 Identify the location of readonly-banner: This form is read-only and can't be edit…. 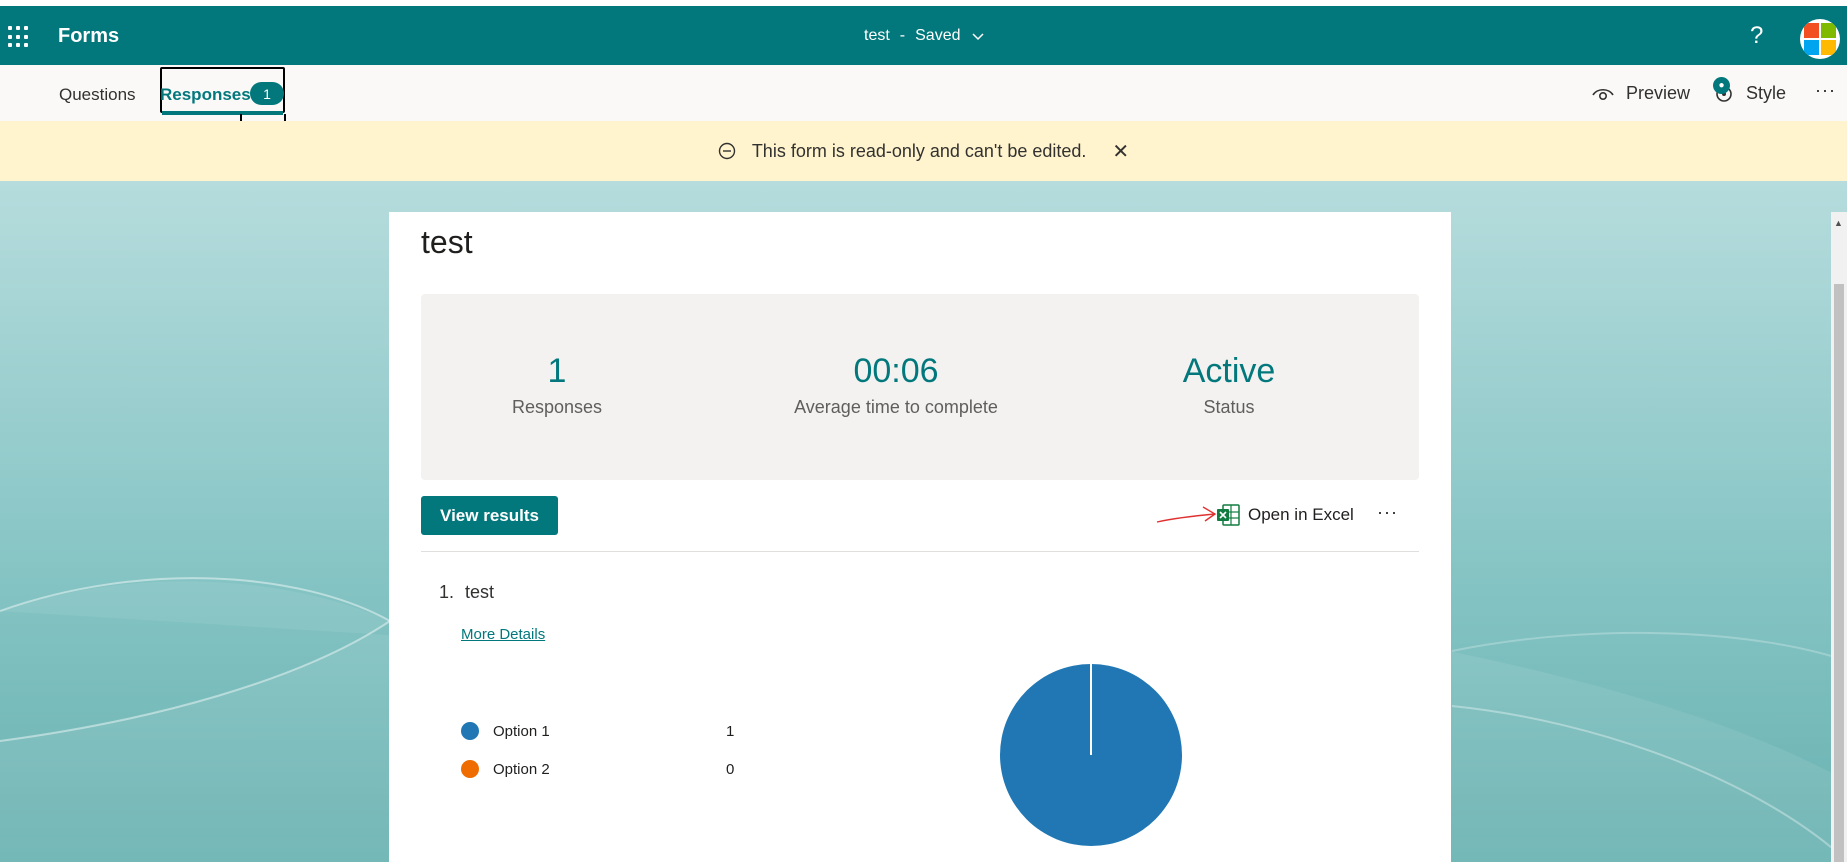
(923, 151).